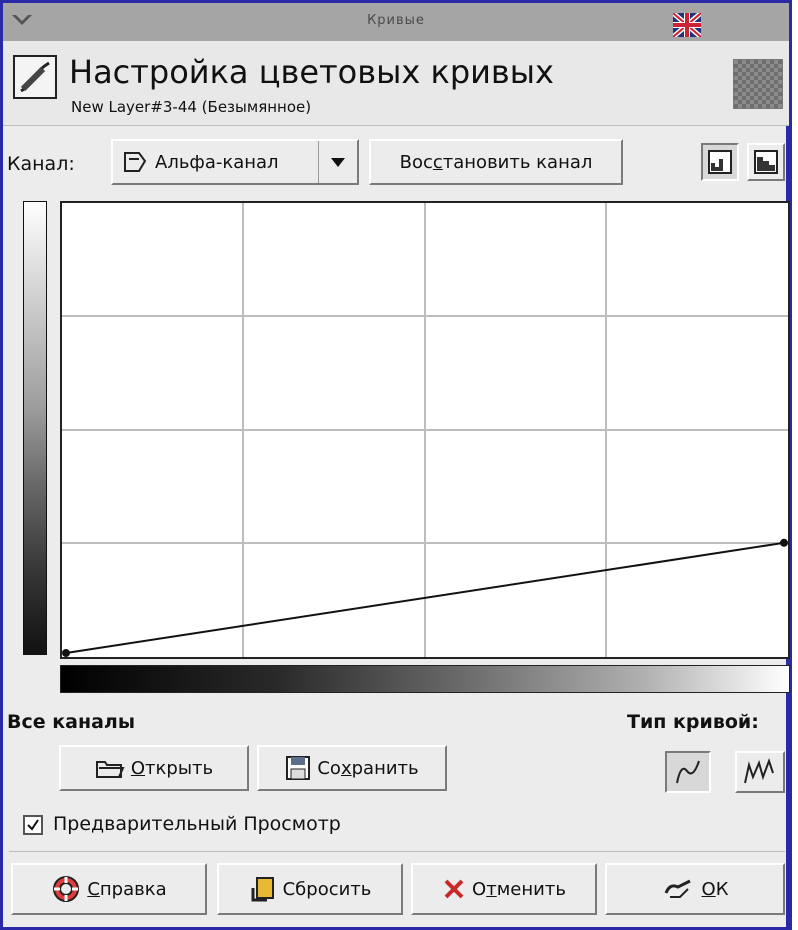  I want to click on lifebuoy-icon, so click(66, 889).